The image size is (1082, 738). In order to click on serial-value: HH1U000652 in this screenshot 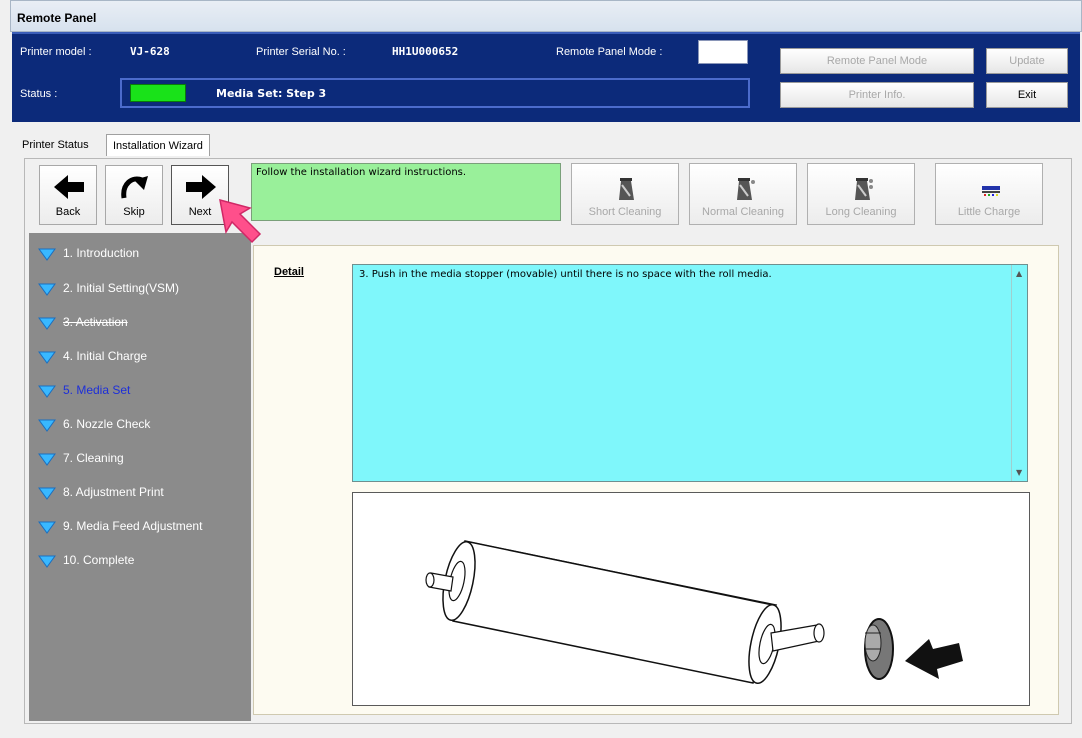, I will do `click(425, 51)`.